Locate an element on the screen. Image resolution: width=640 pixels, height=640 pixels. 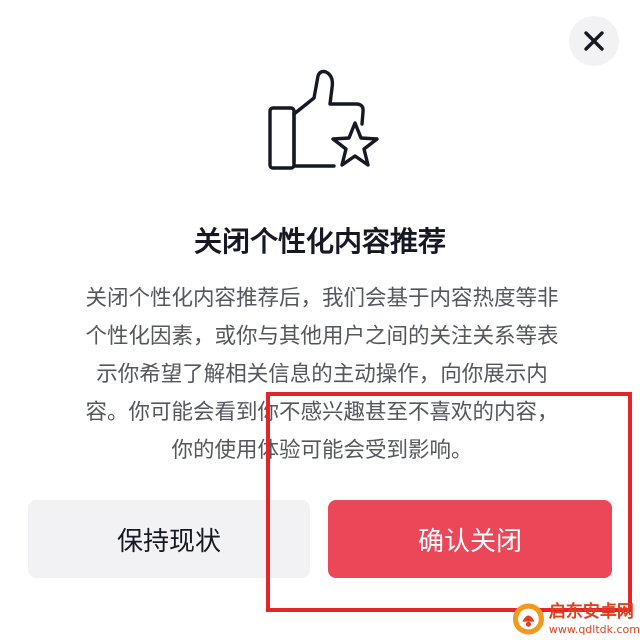
thumbs-up-star-icon is located at coordinates (323, 119).